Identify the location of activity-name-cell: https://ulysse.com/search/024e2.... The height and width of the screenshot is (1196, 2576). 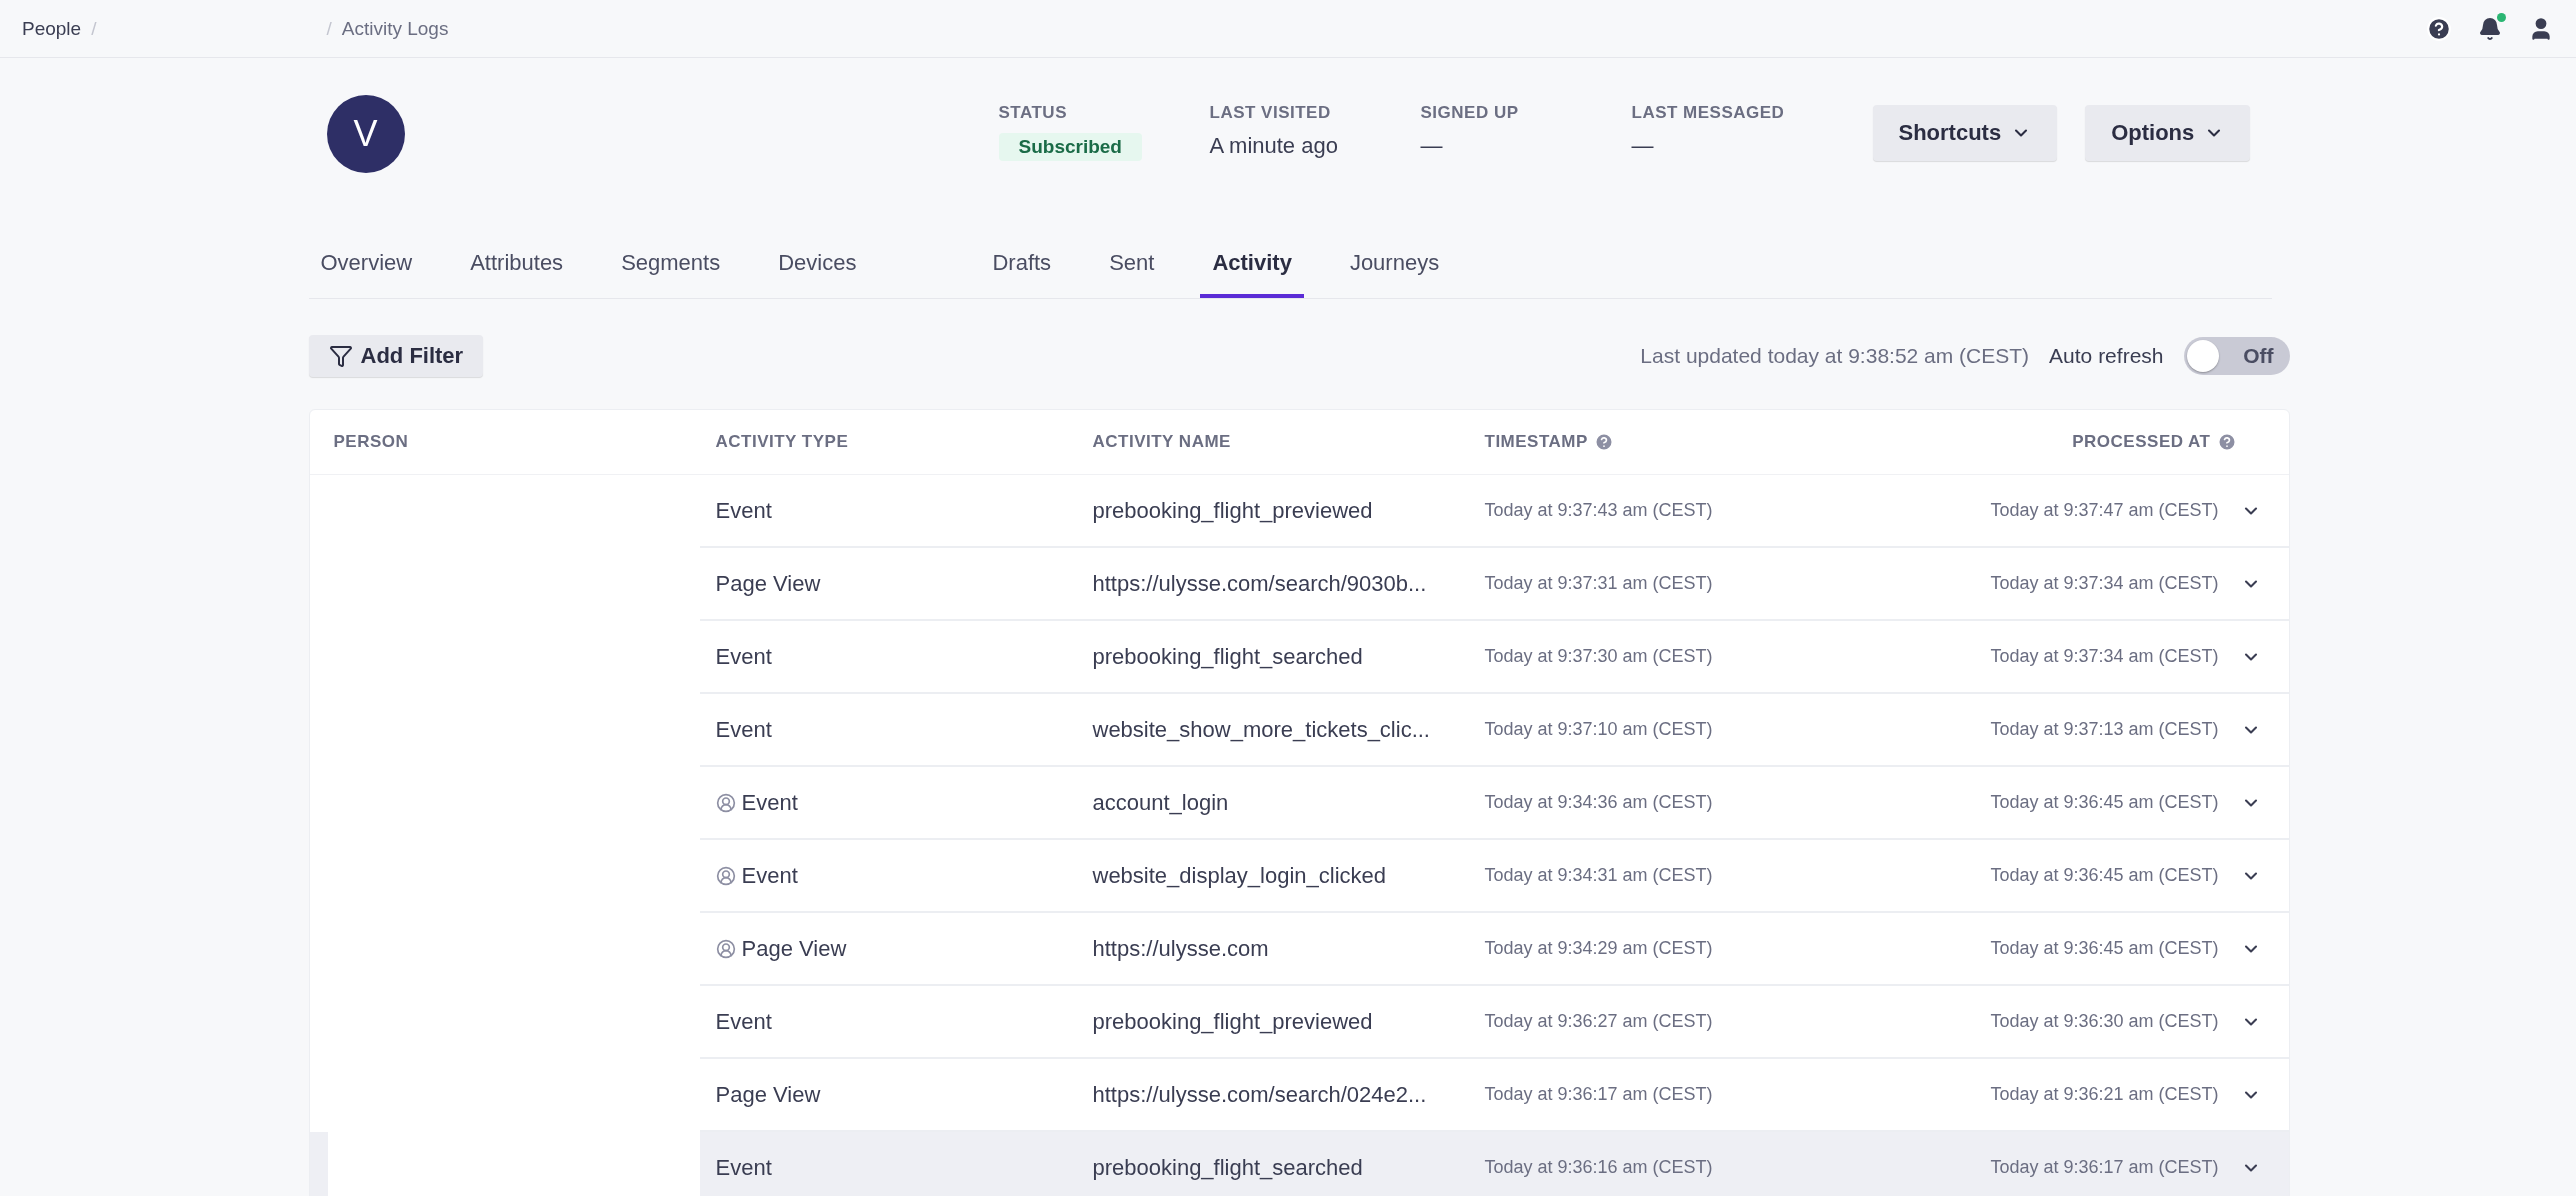
(1259, 1094).